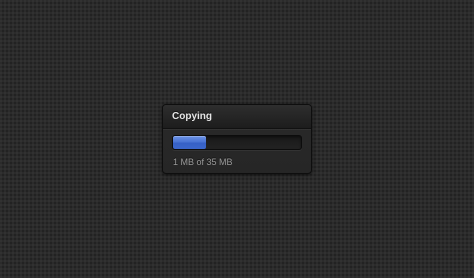 This screenshot has height=278, width=474. I want to click on copy-progress-dialog: Copying 1 MB of 35 MB, so click(237, 139).